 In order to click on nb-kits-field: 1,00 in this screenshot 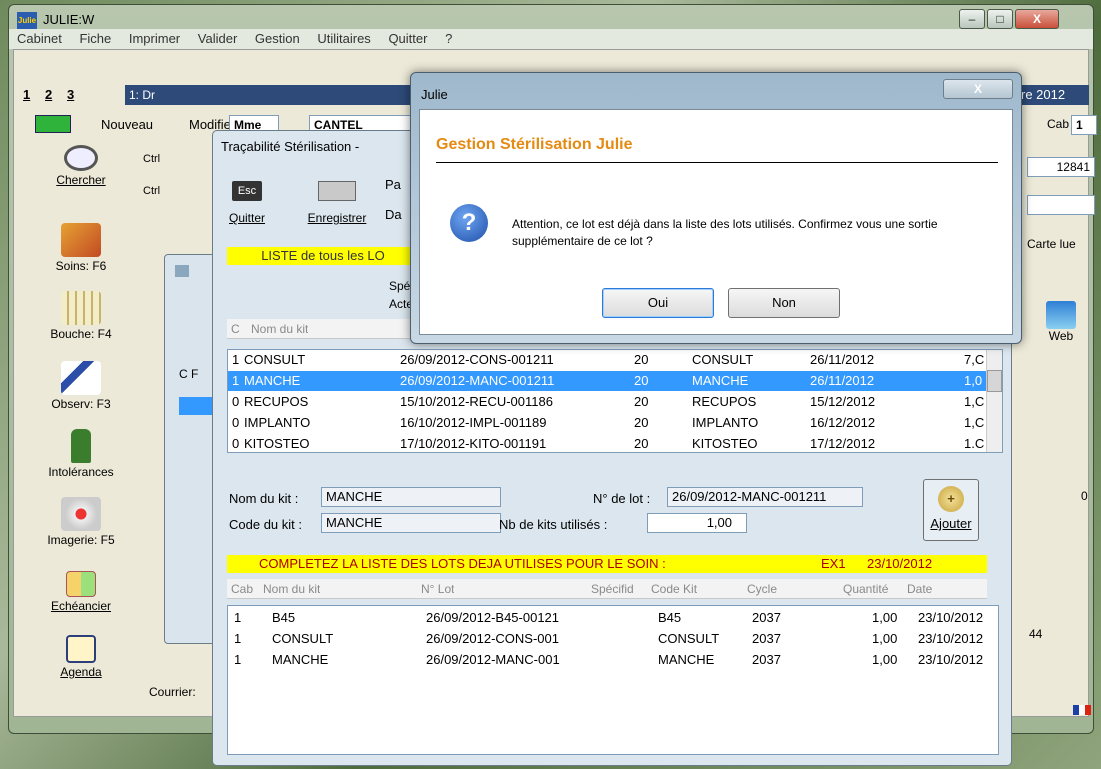, I will do `click(697, 523)`.